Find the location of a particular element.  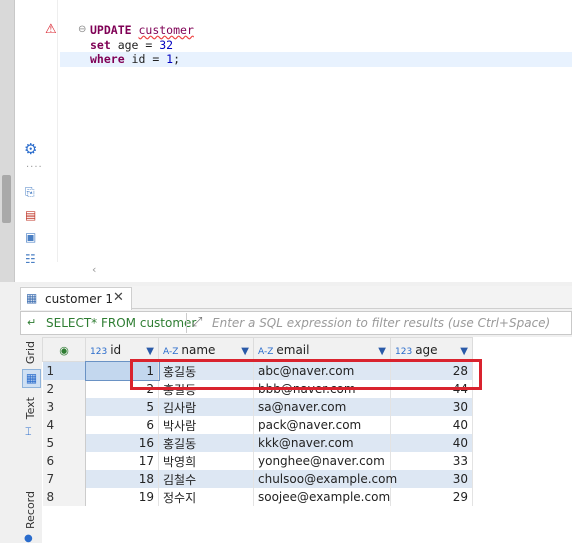

annotation-highlight-box is located at coordinates (306, 374).